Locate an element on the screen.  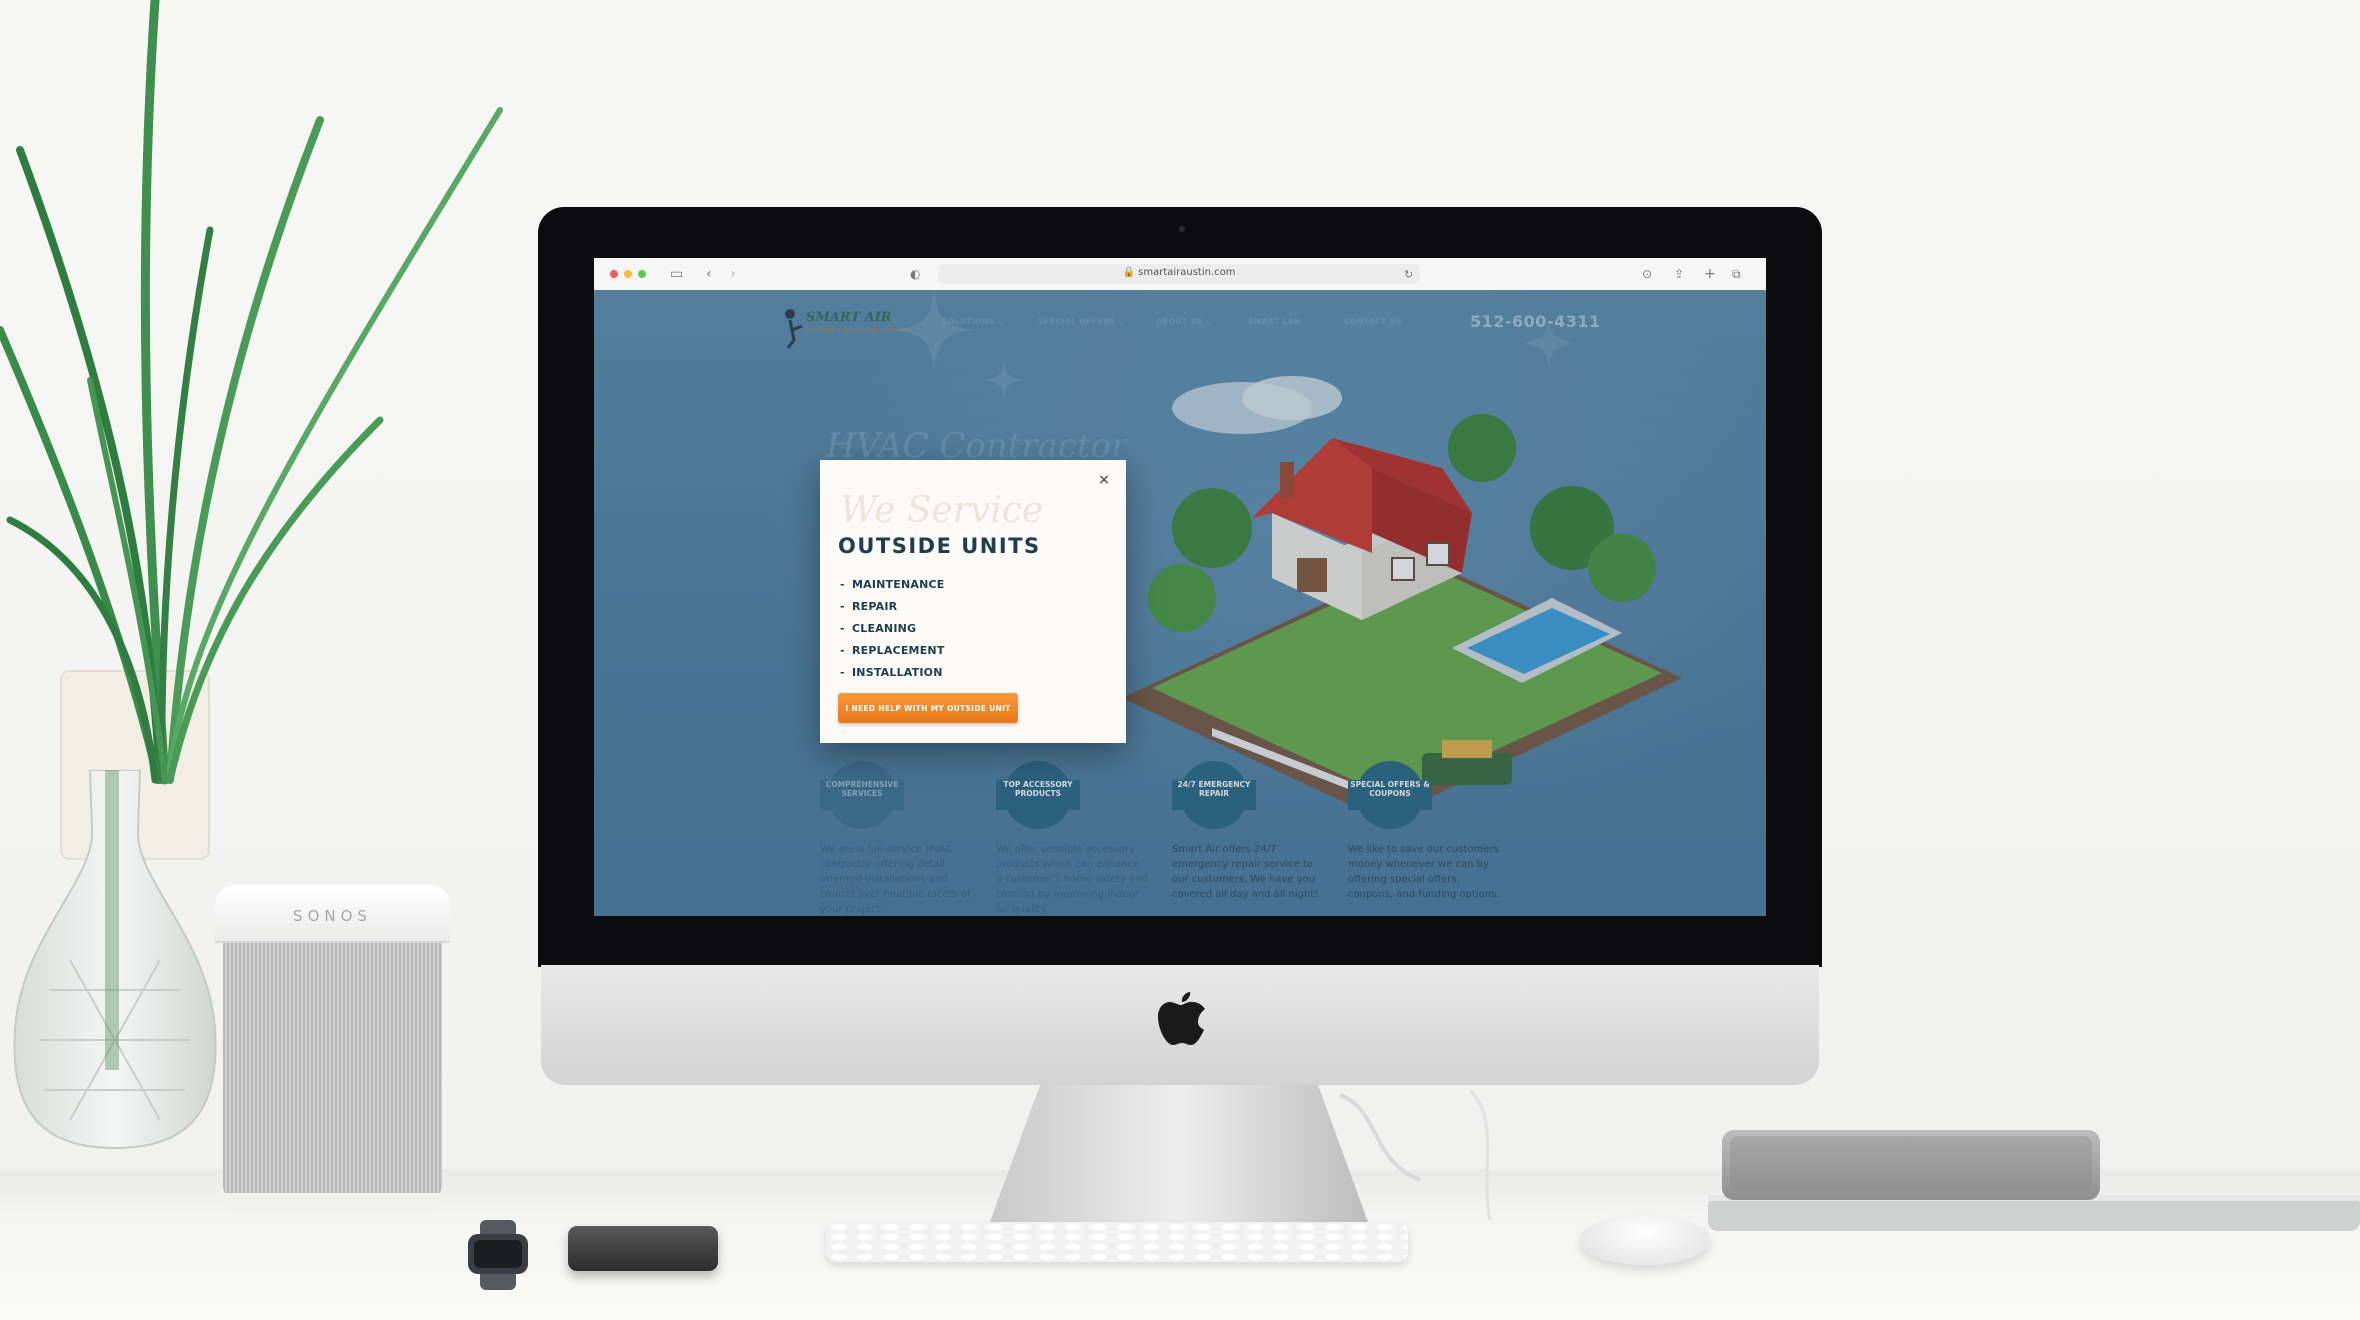
share-icon: ⇪ is located at coordinates (1679, 274).